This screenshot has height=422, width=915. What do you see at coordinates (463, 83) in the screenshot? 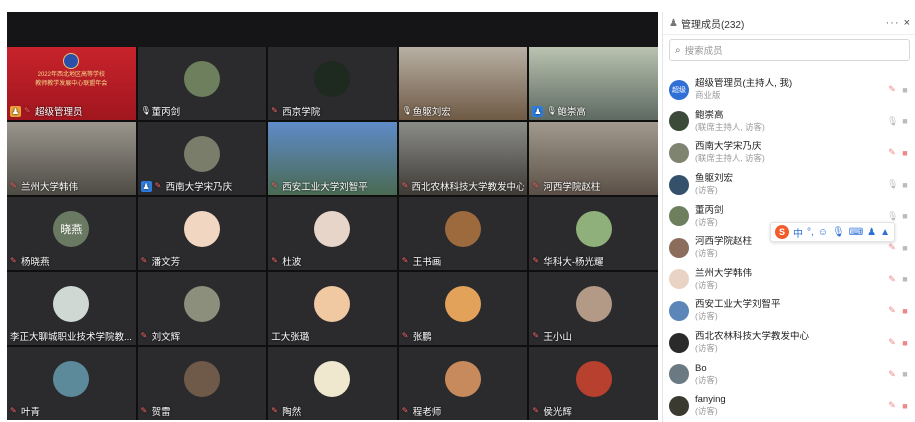
I see `video-tile: 🎙 鱼躯刘宏` at bounding box center [463, 83].